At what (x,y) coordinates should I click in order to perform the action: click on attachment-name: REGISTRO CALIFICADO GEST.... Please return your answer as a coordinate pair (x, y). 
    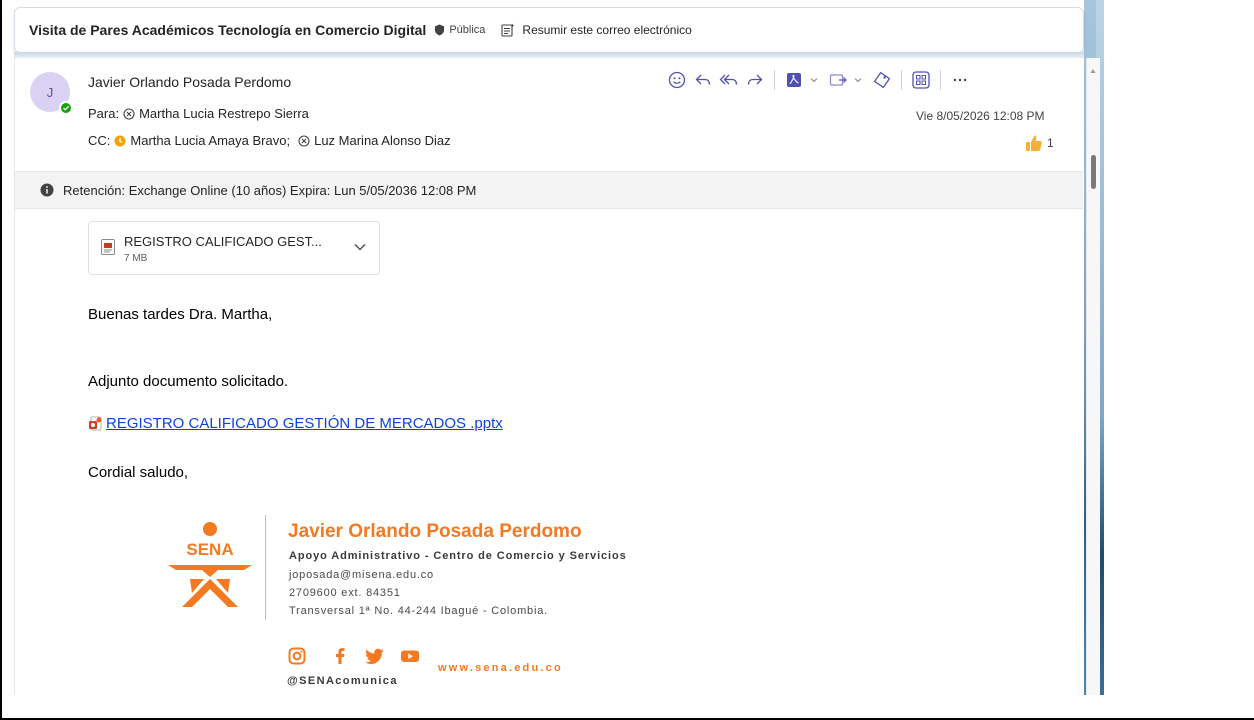
    Looking at the image, I should click on (223, 241).